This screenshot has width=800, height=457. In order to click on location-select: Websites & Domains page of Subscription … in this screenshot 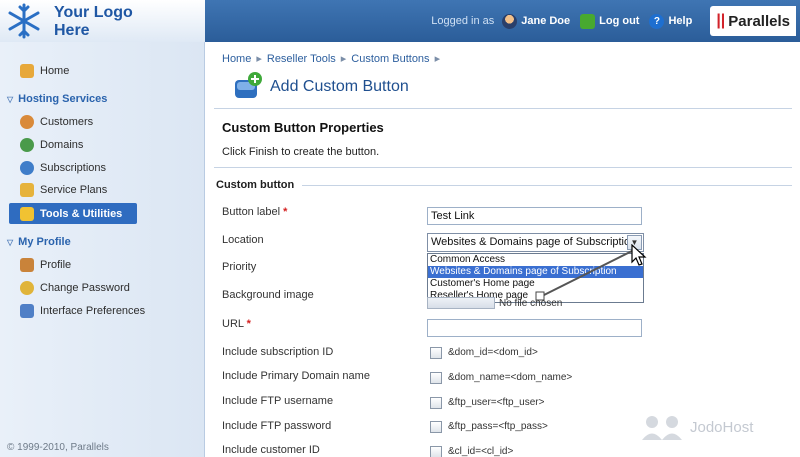, I will do `click(535, 242)`.